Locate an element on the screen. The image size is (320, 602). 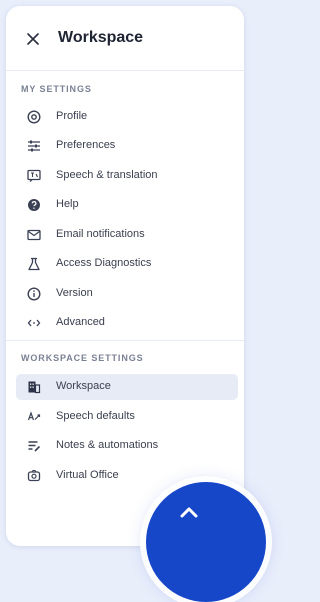
menu-item-help: Help is located at coordinates (127, 205).